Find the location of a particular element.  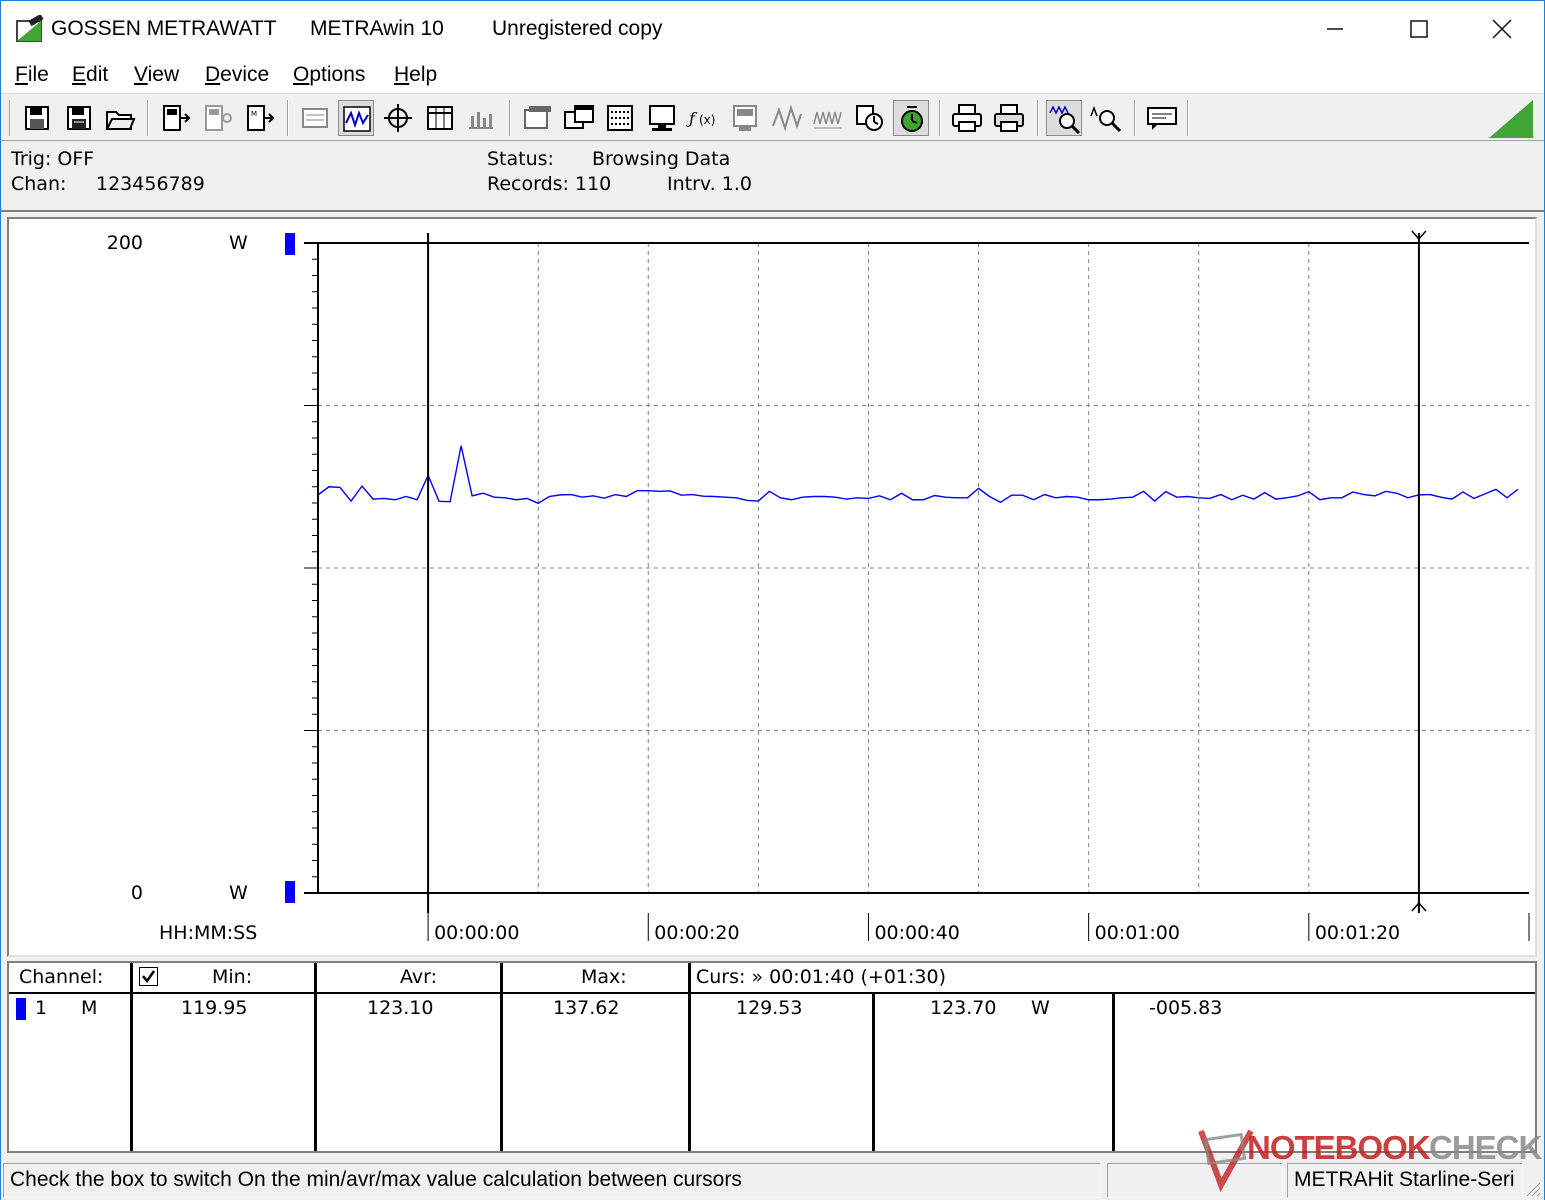

save-as-button is located at coordinates (79, 118).